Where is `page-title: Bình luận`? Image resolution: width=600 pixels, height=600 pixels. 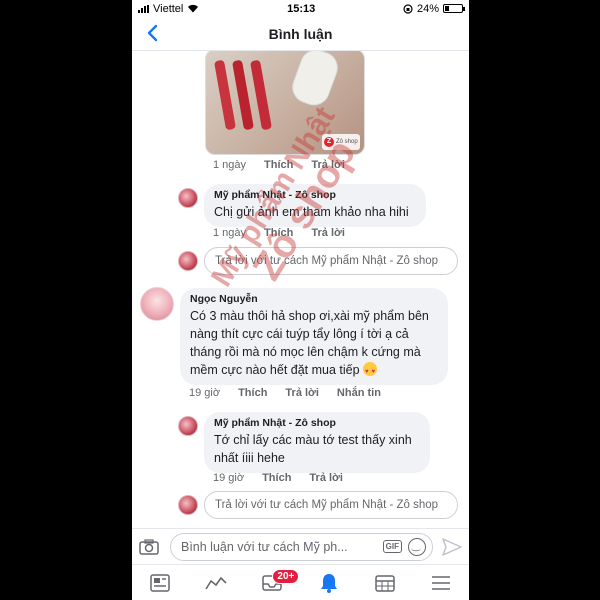 page-title: Bình luận is located at coordinates (300, 33).